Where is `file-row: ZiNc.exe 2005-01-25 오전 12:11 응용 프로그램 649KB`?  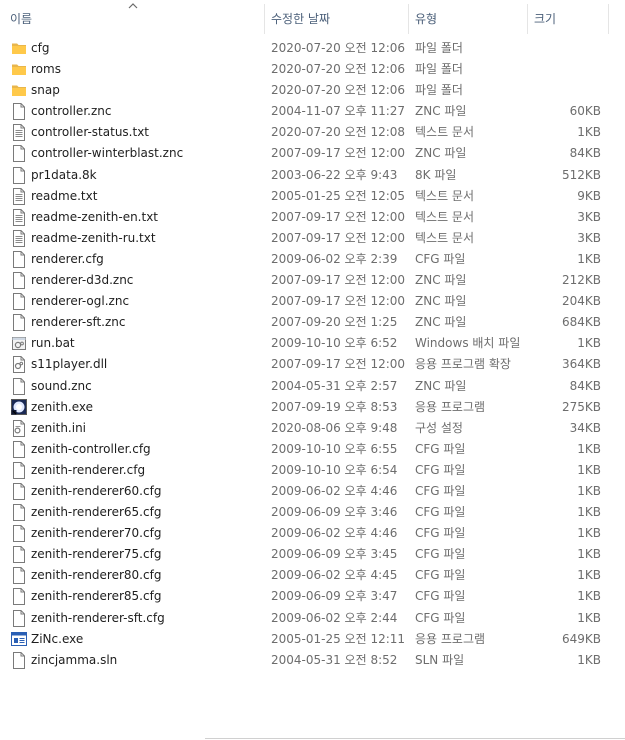 file-row: ZiNc.exe 2005-01-25 오전 12:11 응용 프로그램 649KB is located at coordinates (312, 639).